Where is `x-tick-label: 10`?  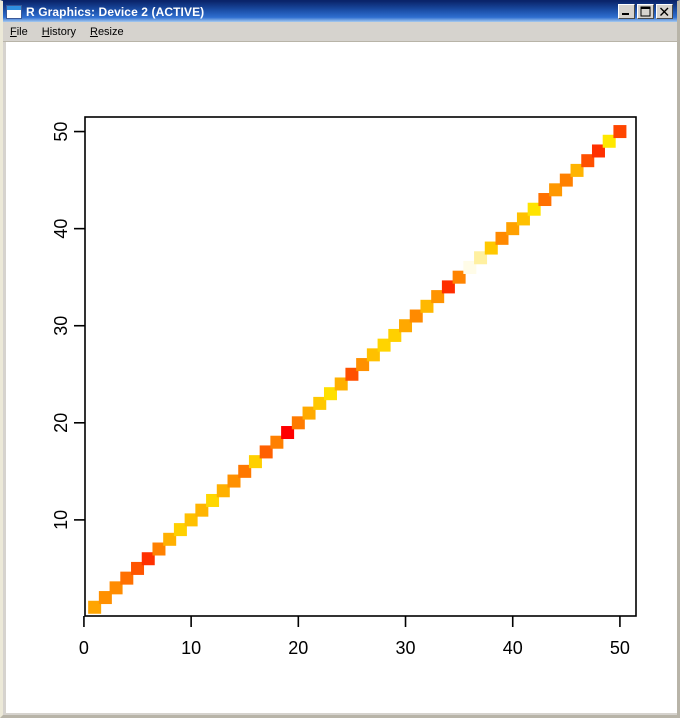
x-tick-label: 10 is located at coordinates (191, 648).